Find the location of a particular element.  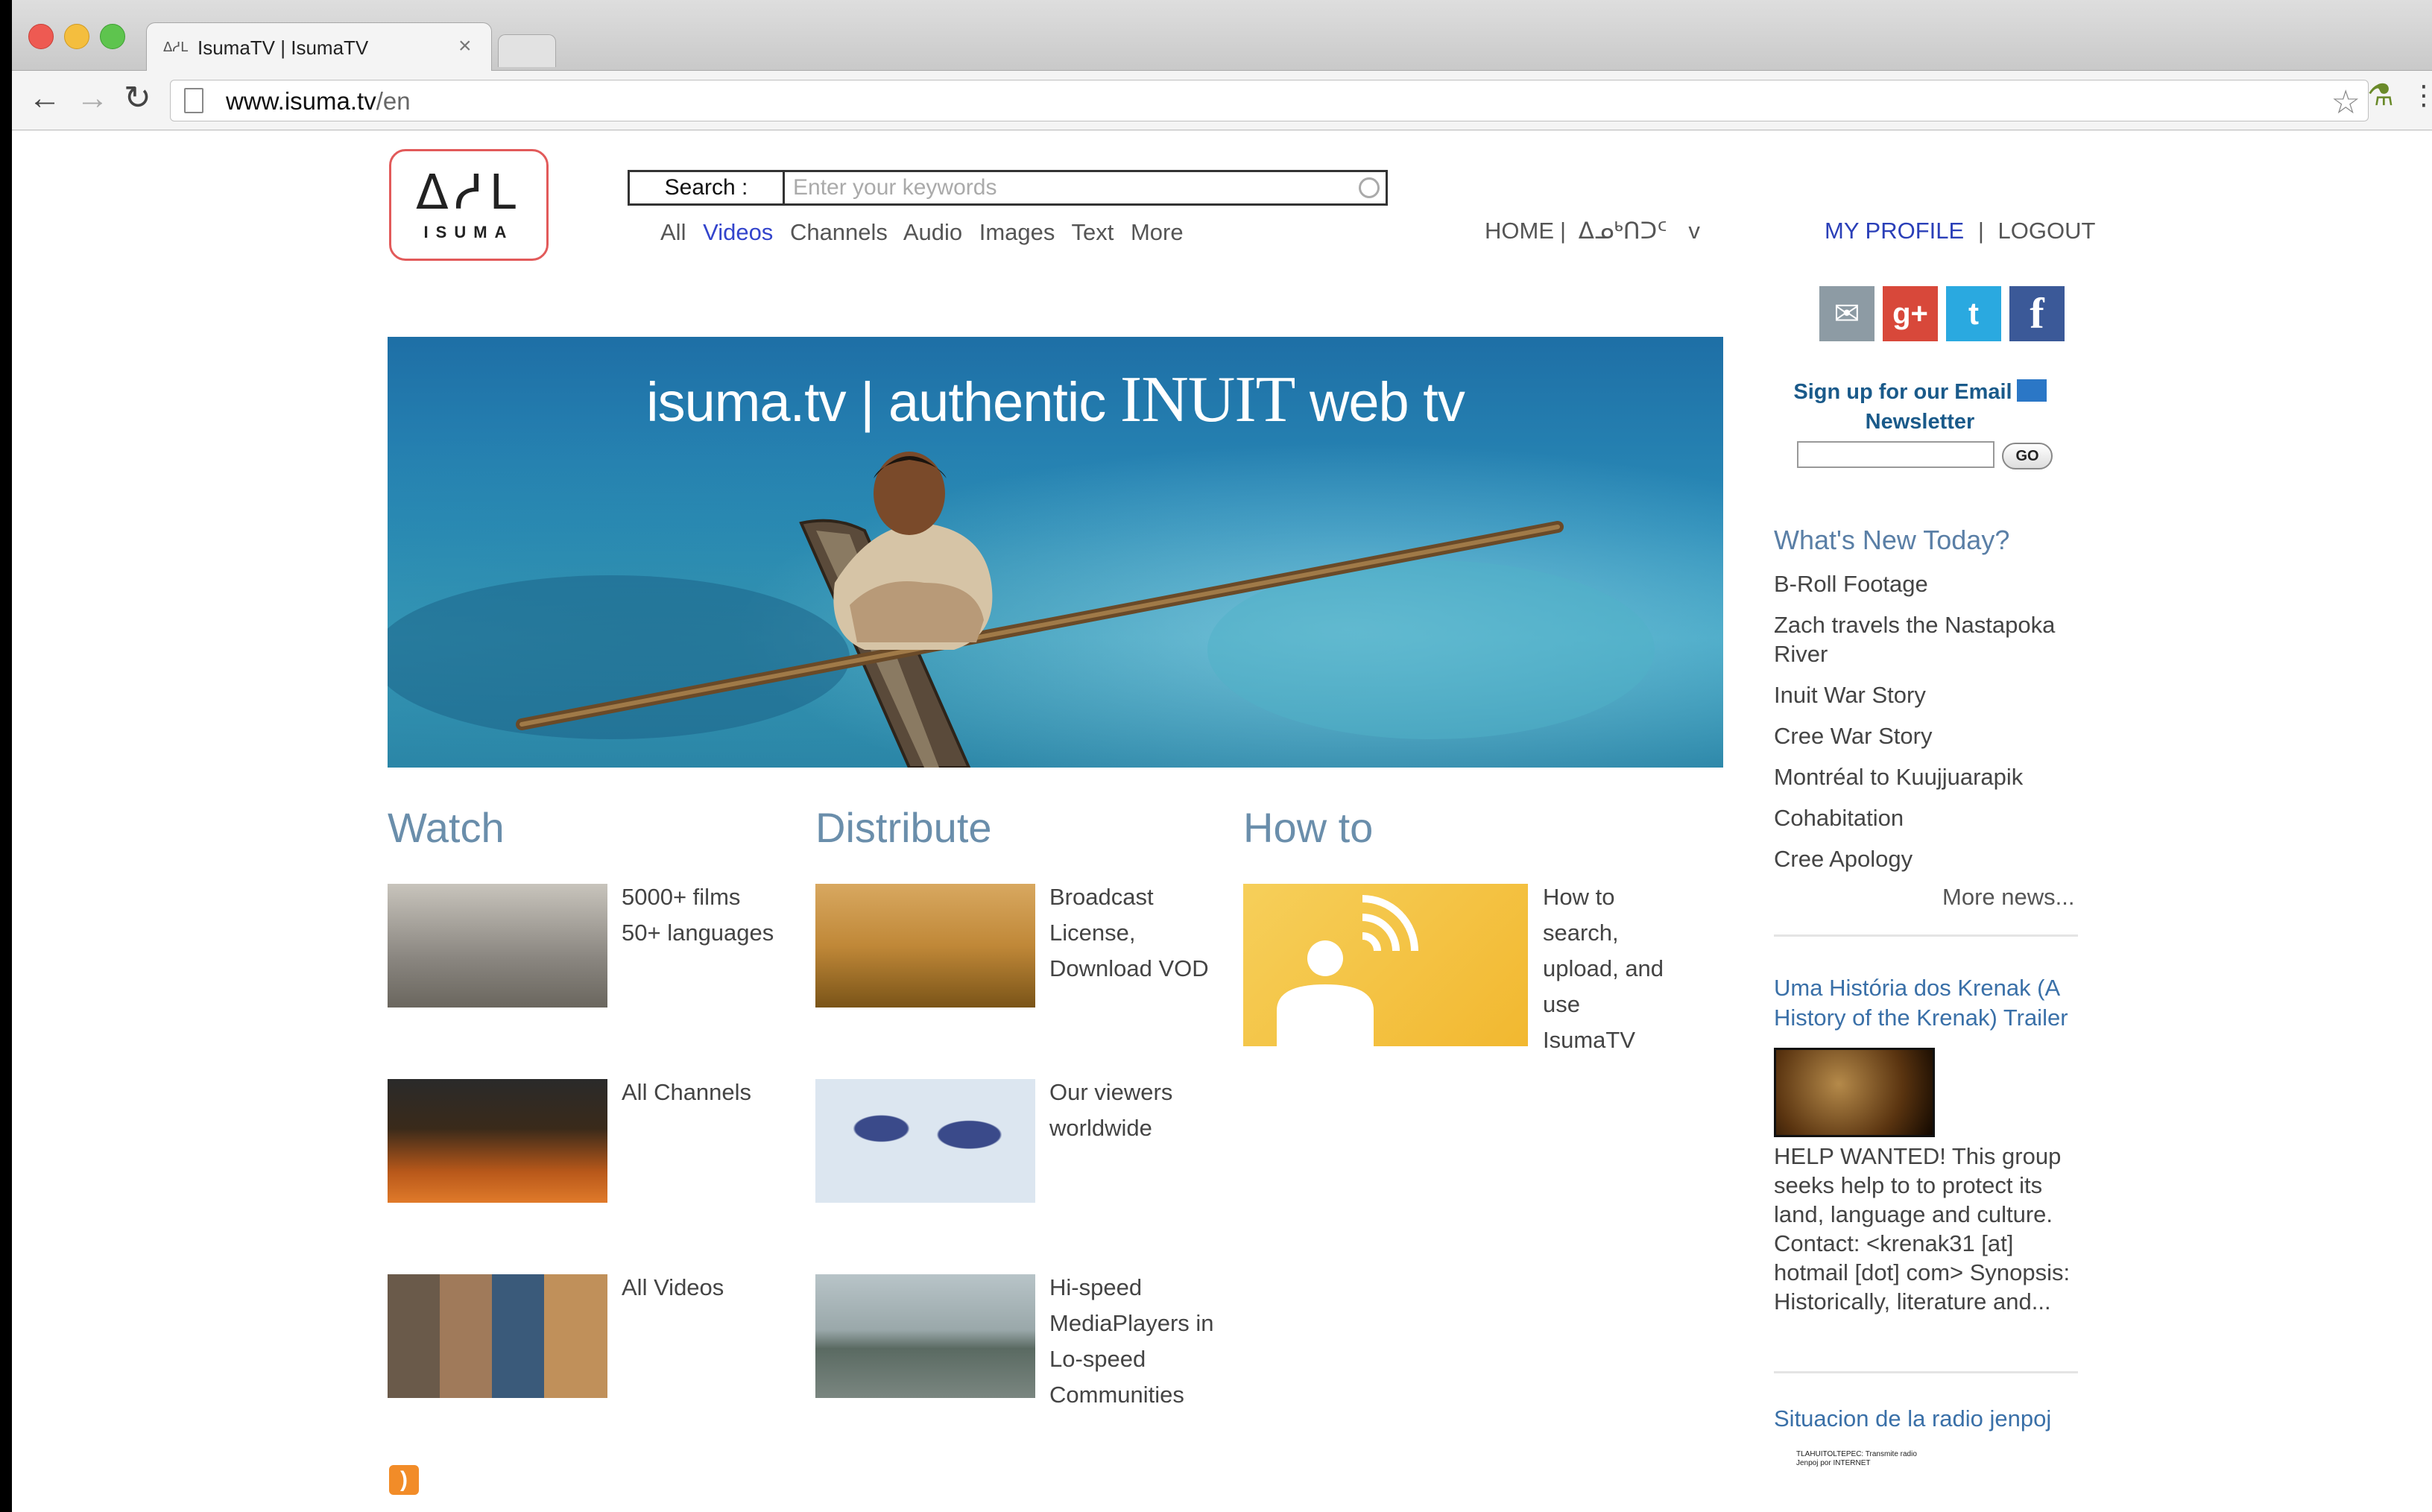

howto-thumbnail is located at coordinates (1385, 965).